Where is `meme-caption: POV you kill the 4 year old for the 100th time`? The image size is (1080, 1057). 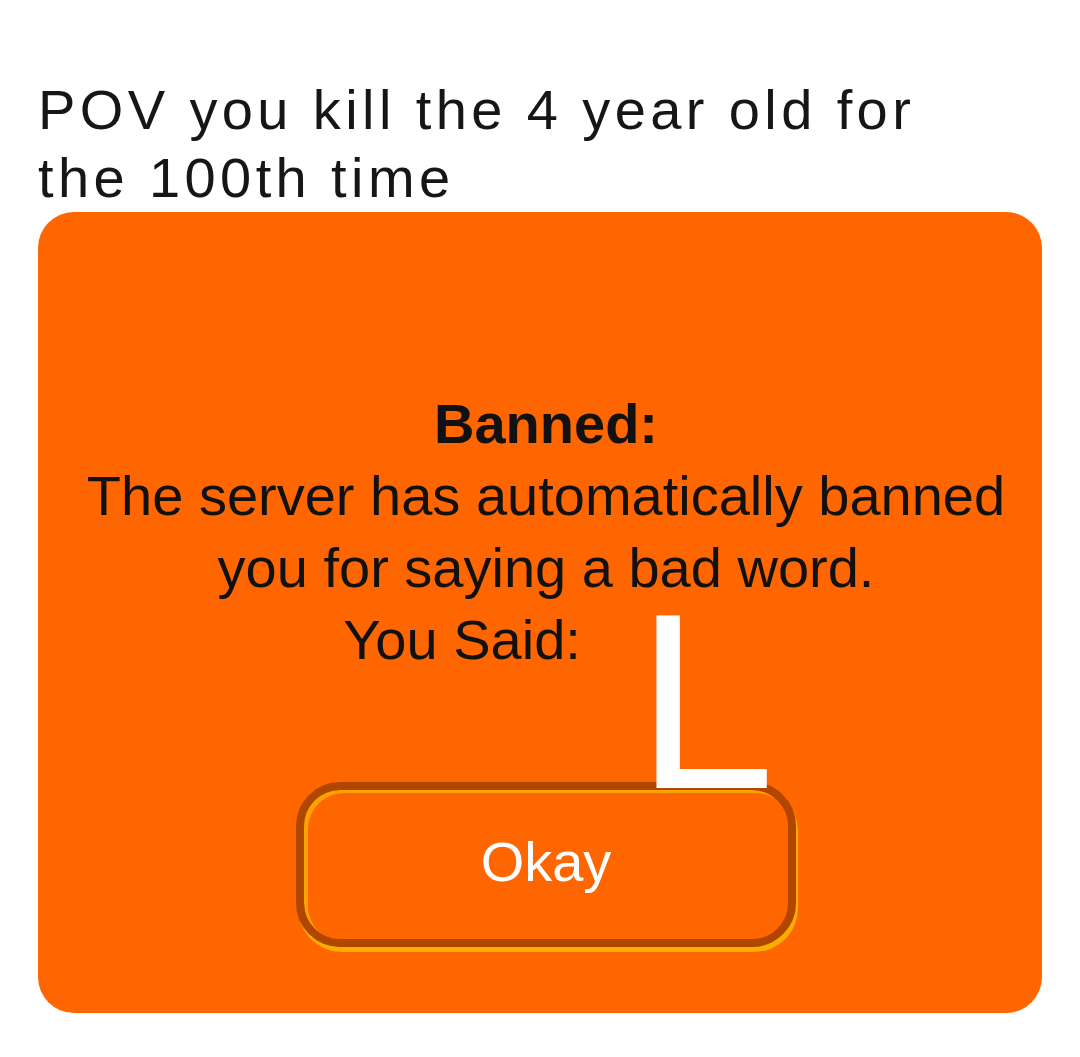 meme-caption: POV you kill the 4 year old for the 100th time is located at coordinates (477, 144).